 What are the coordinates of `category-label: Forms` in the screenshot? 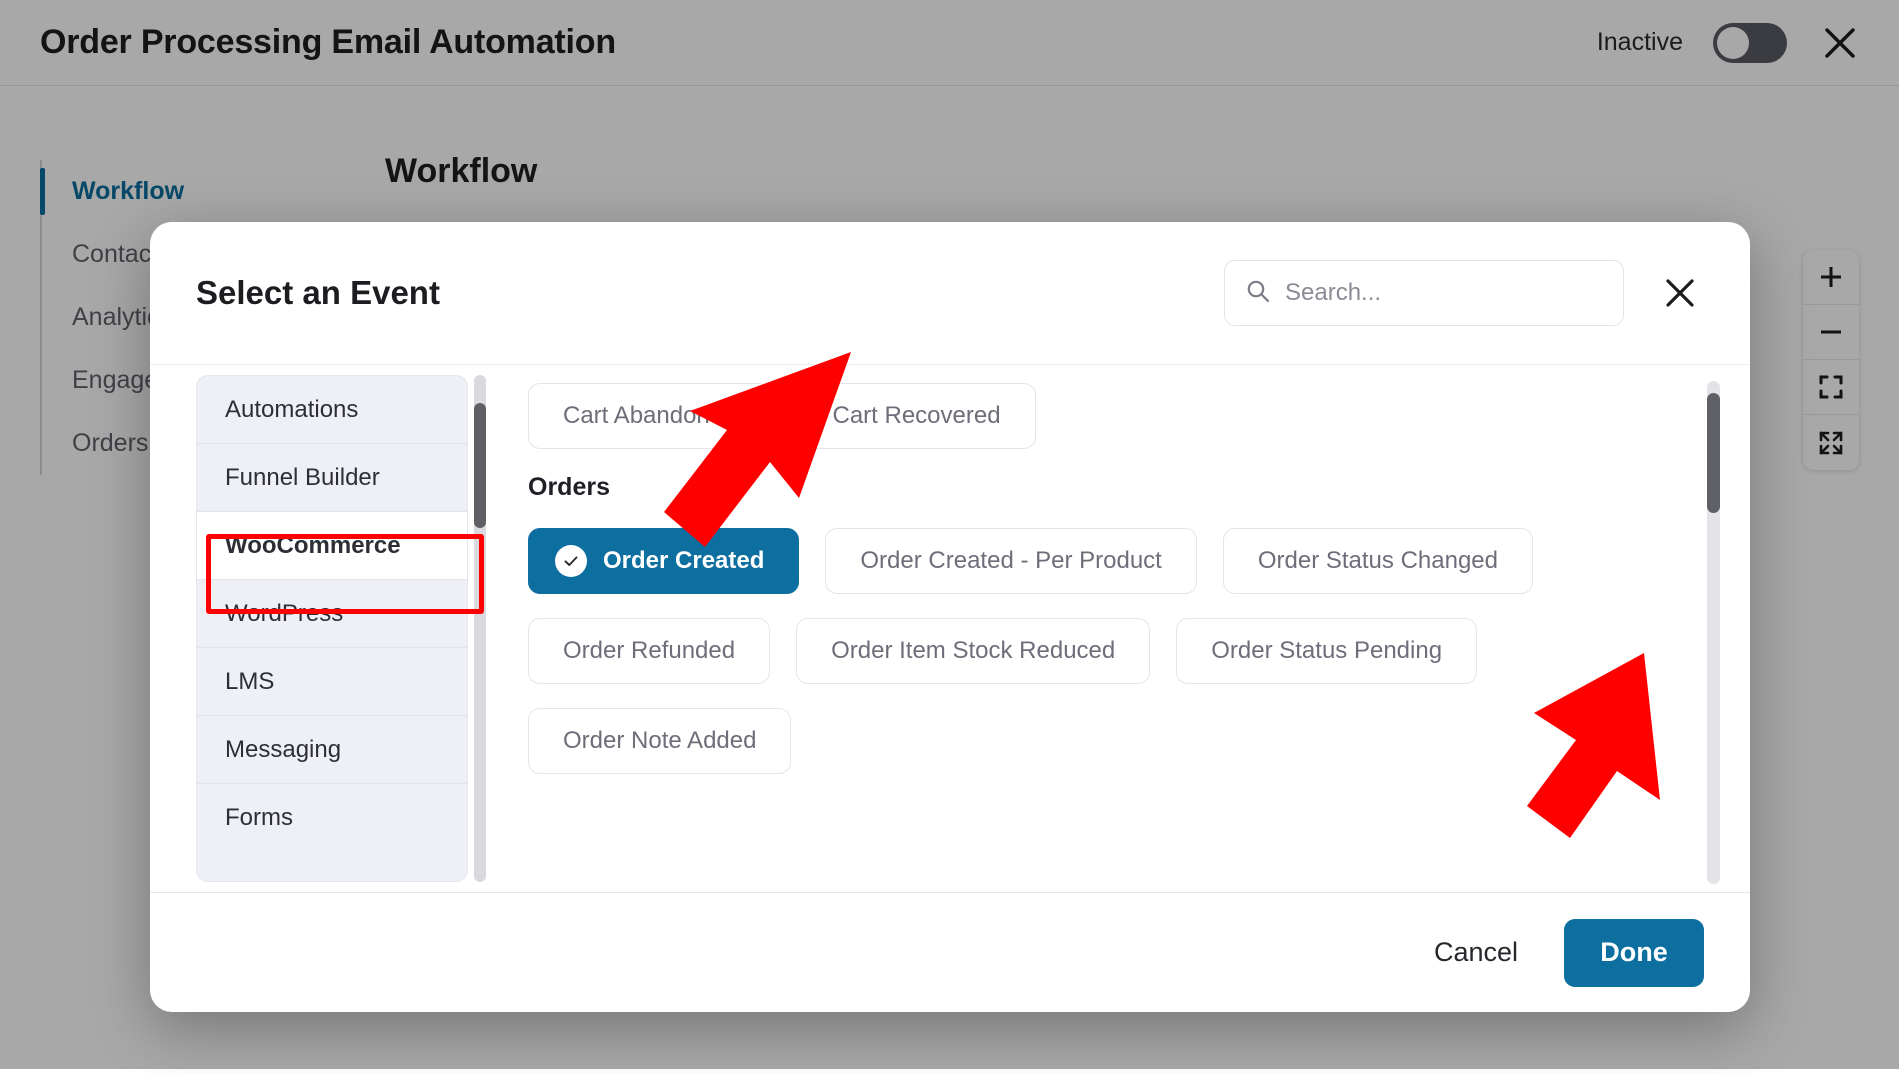 It's located at (259, 818).